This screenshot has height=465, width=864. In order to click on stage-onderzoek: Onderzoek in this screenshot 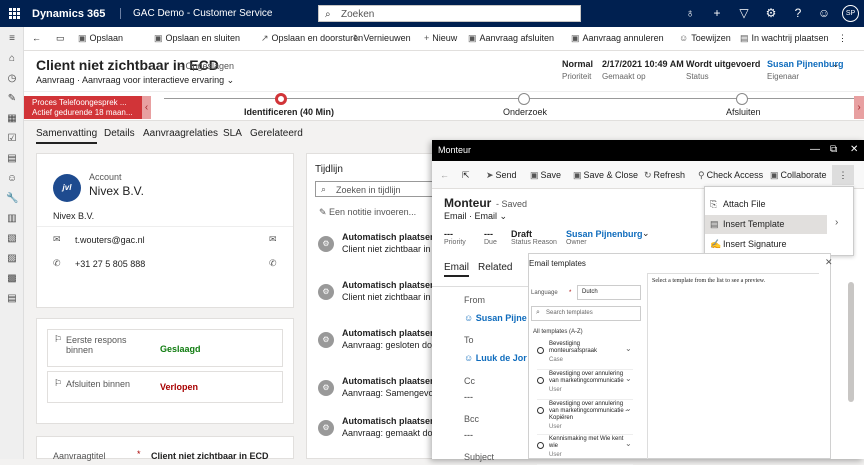, I will do `click(525, 112)`.